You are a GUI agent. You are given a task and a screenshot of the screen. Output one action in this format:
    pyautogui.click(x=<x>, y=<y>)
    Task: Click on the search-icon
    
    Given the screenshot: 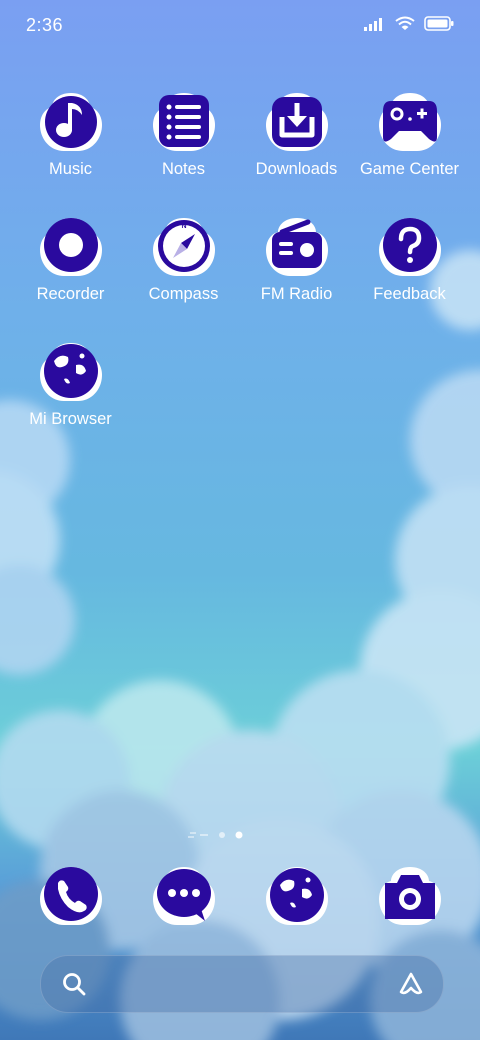 What is the action you would take?
    pyautogui.click(x=74, y=984)
    